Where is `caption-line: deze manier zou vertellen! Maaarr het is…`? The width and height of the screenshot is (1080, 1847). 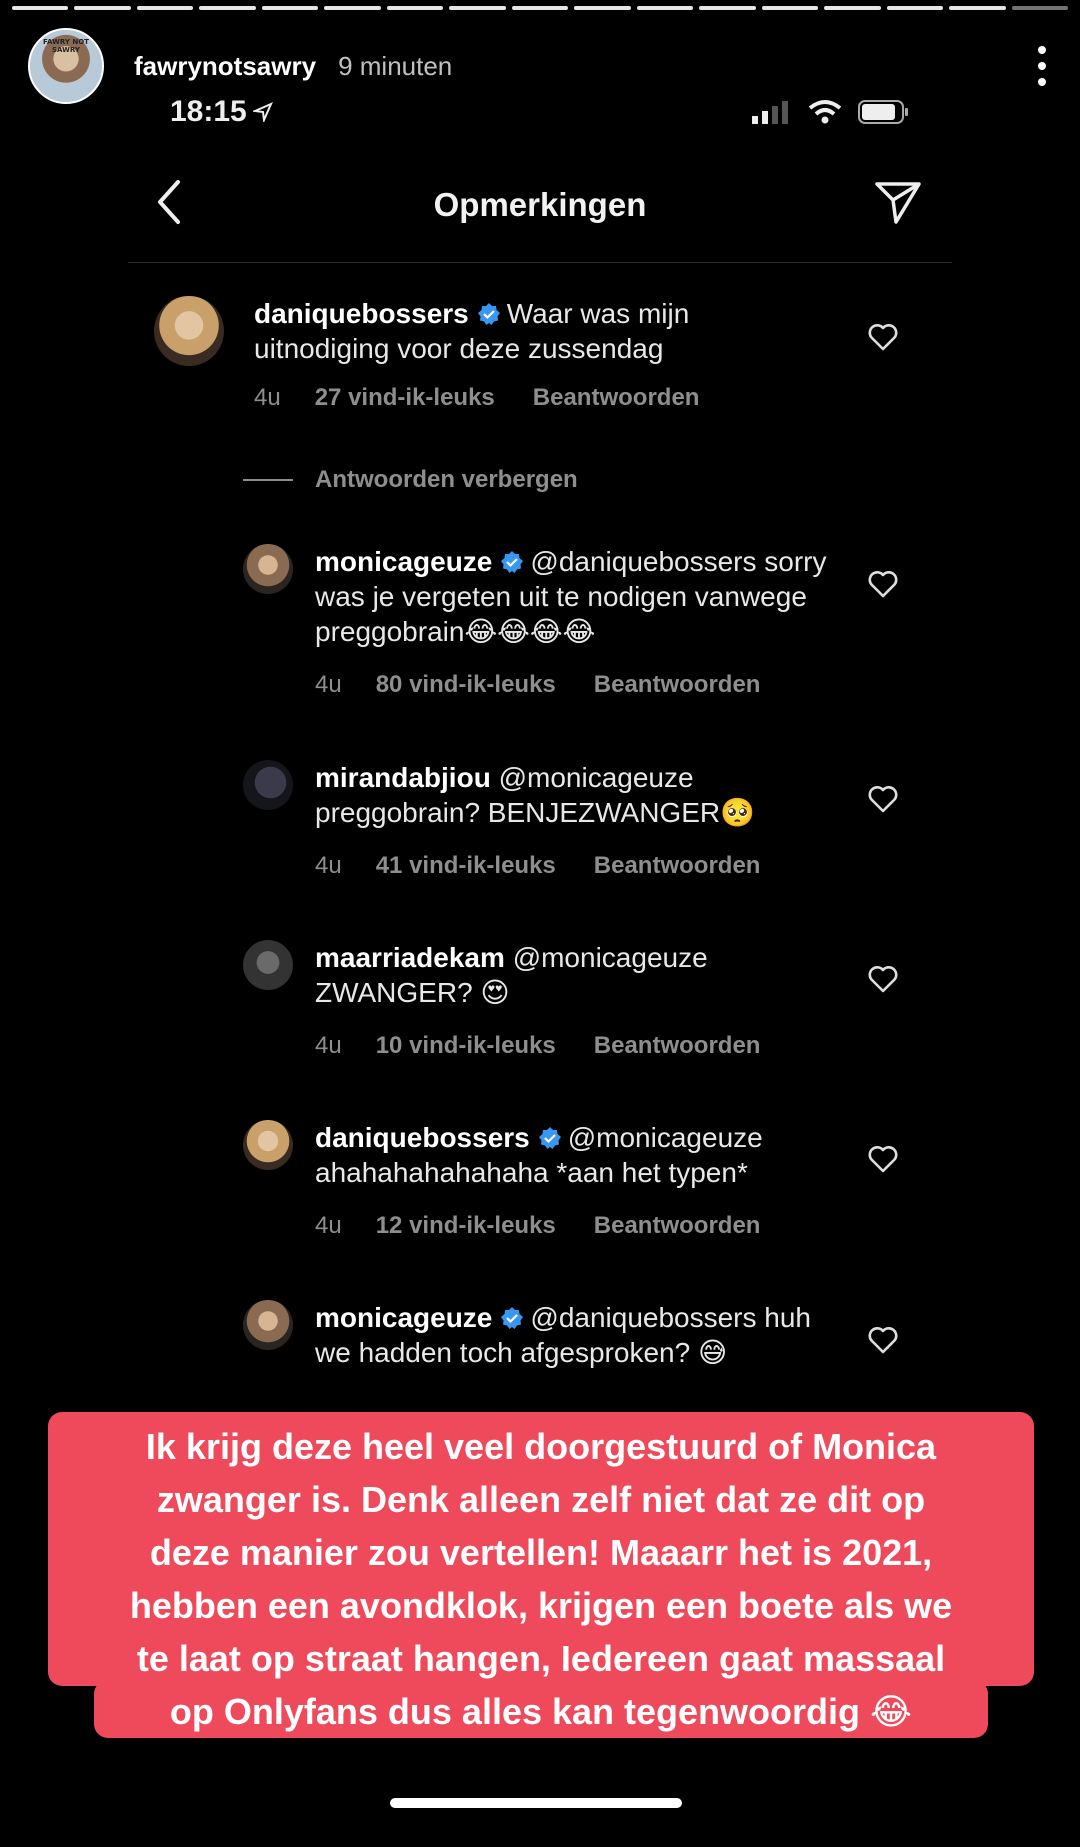
caption-line: deze manier zou vertellen! Maaarr het is… is located at coordinates (541, 1552).